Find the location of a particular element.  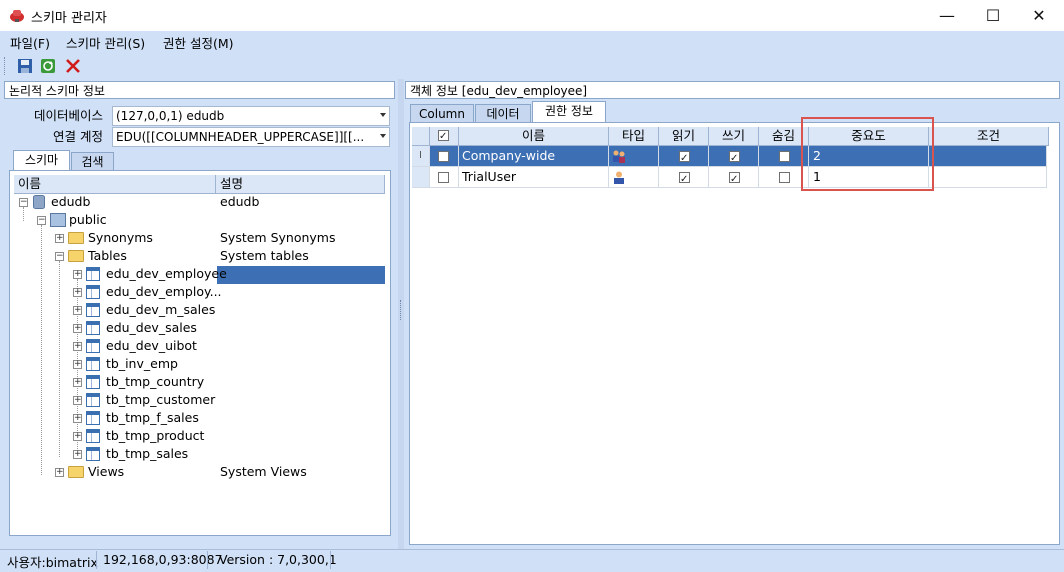

app-icon is located at coordinates (17, 16).